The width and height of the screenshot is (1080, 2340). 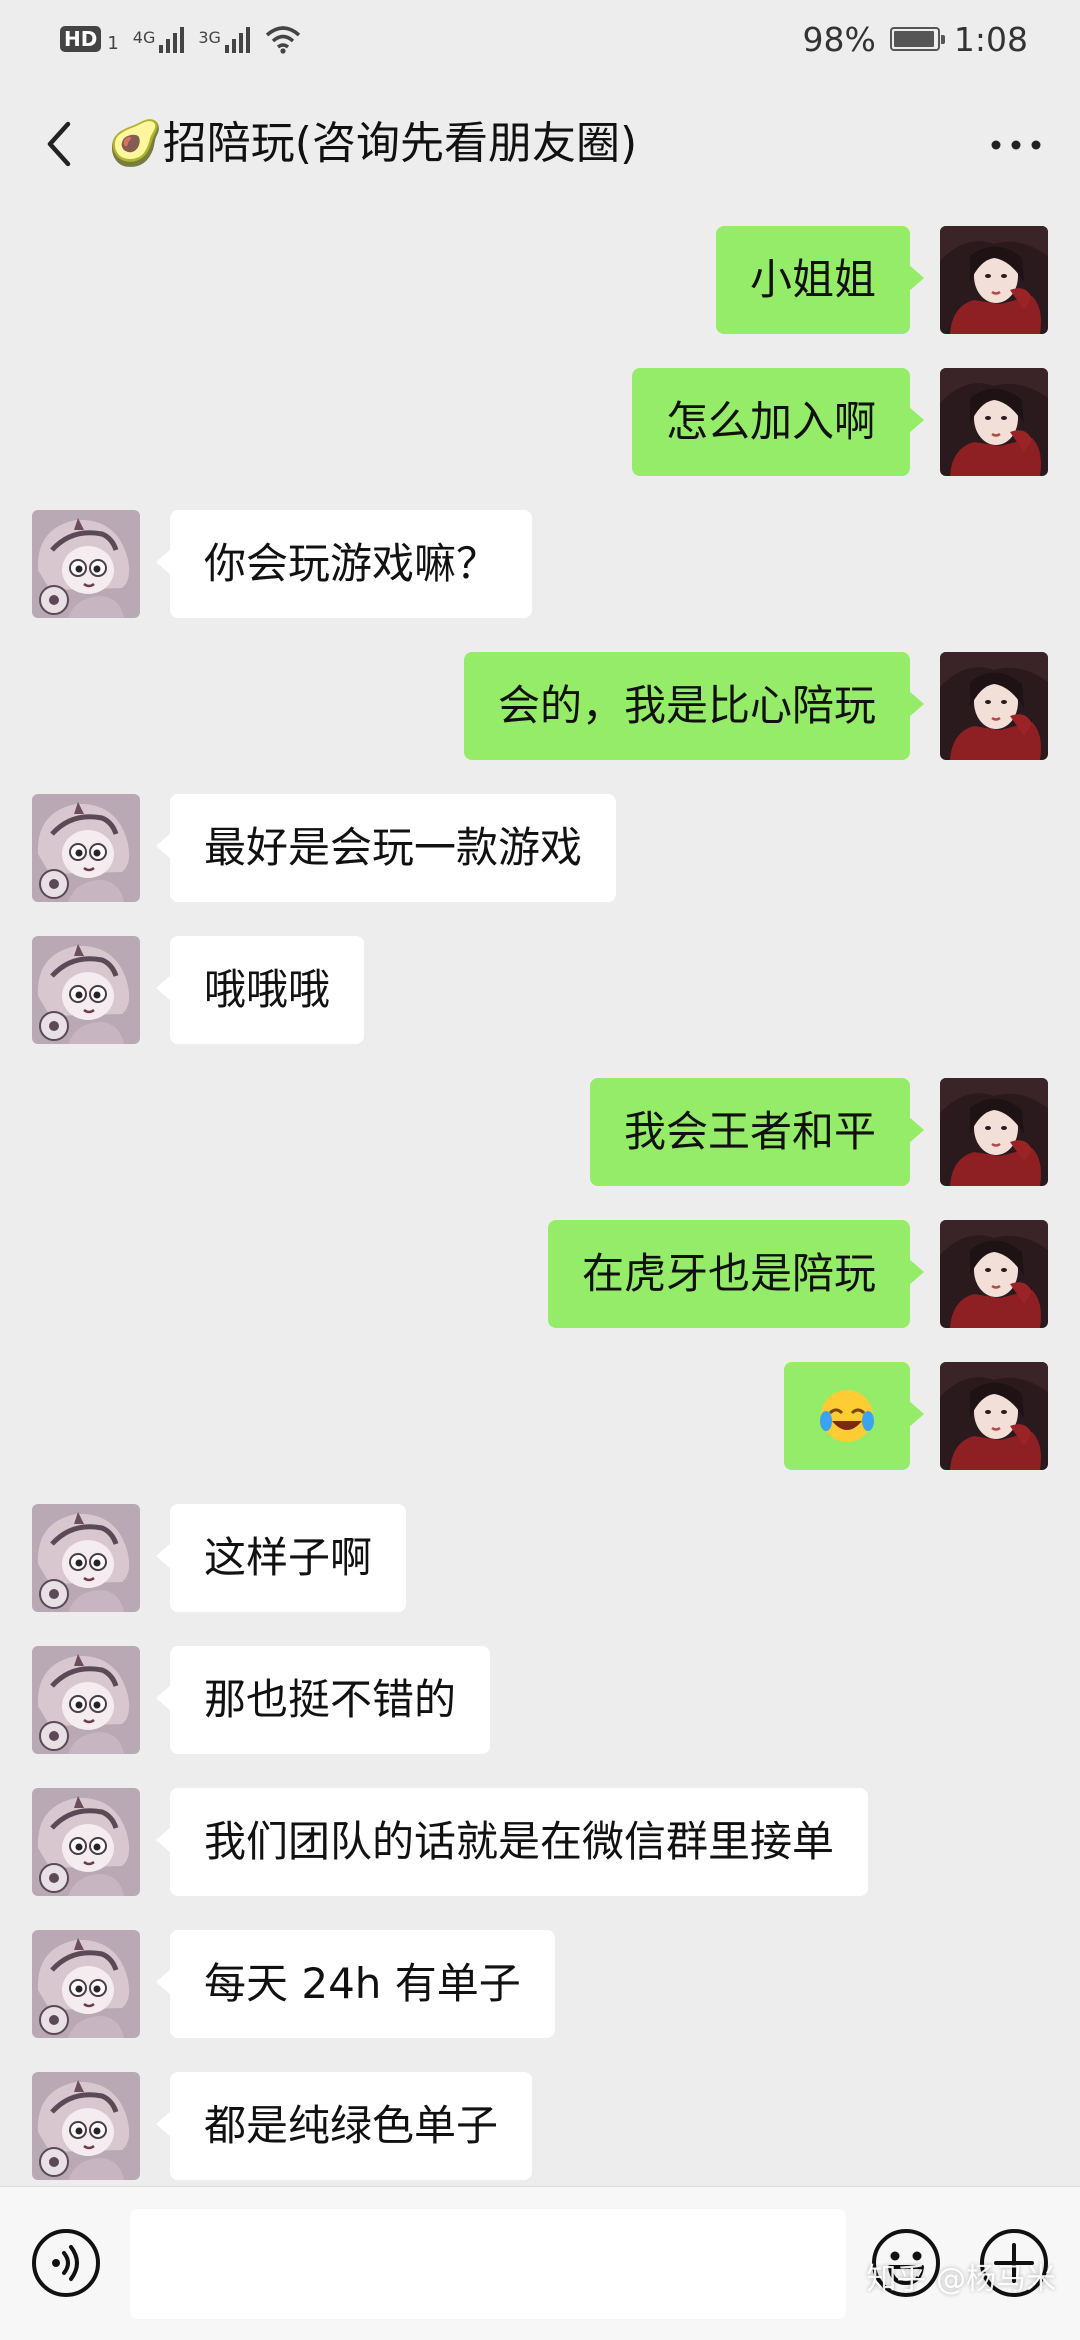 I want to click on wifi-icon, so click(x=283, y=40).